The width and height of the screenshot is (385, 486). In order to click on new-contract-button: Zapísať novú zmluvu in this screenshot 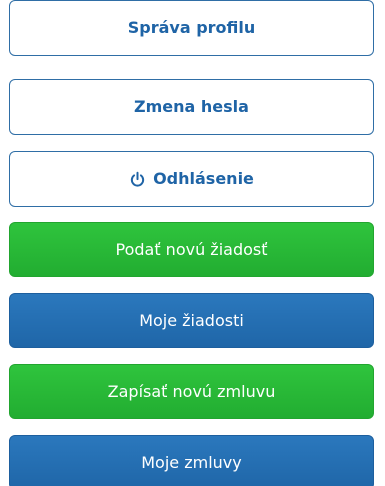, I will do `click(191, 391)`.